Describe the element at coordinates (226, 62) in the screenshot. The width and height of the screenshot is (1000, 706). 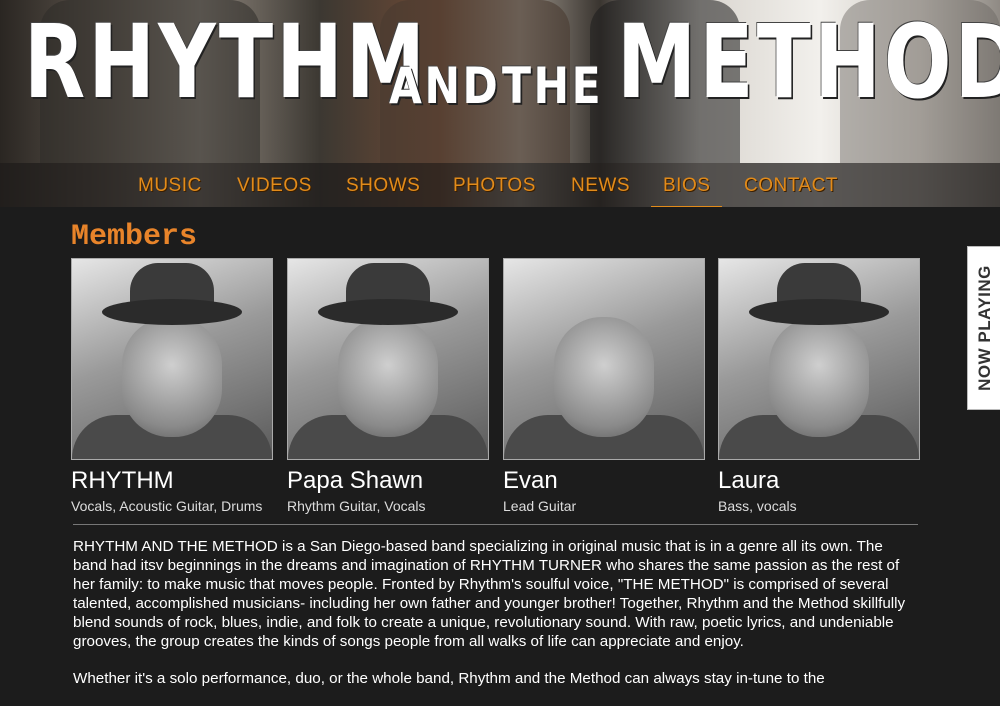
I see `logo-word: RHYTHM` at that location.